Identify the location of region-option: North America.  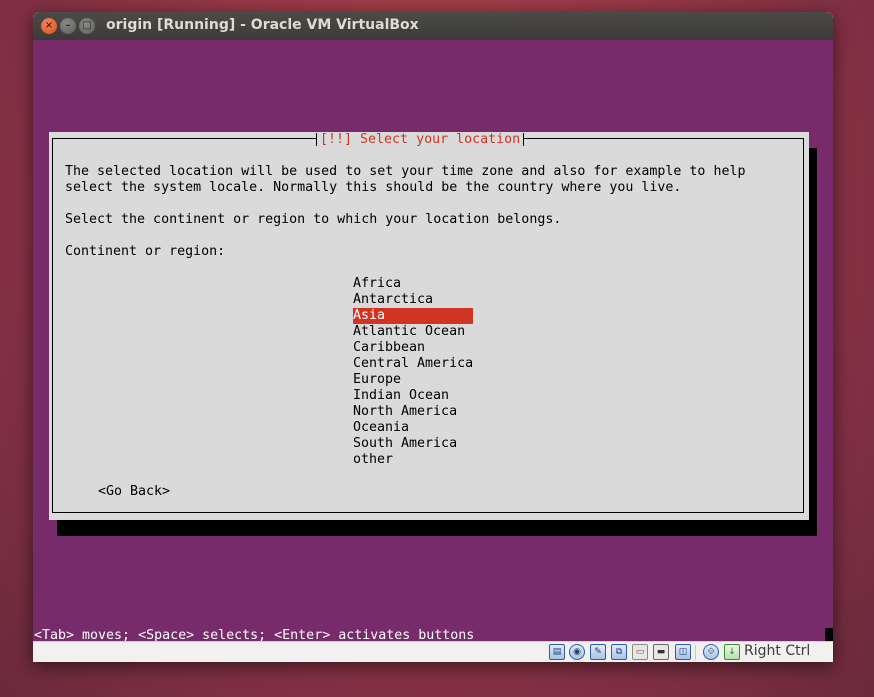
(405, 412).